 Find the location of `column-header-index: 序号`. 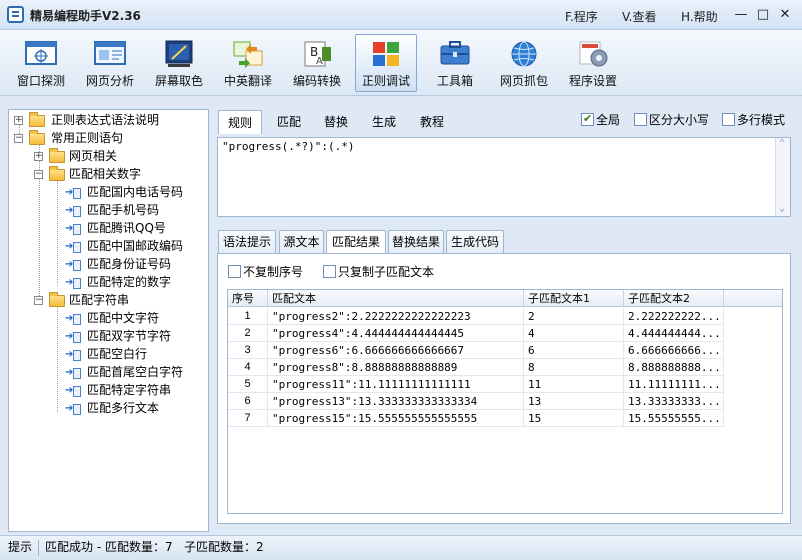

column-header-index: 序号 is located at coordinates (248, 298).